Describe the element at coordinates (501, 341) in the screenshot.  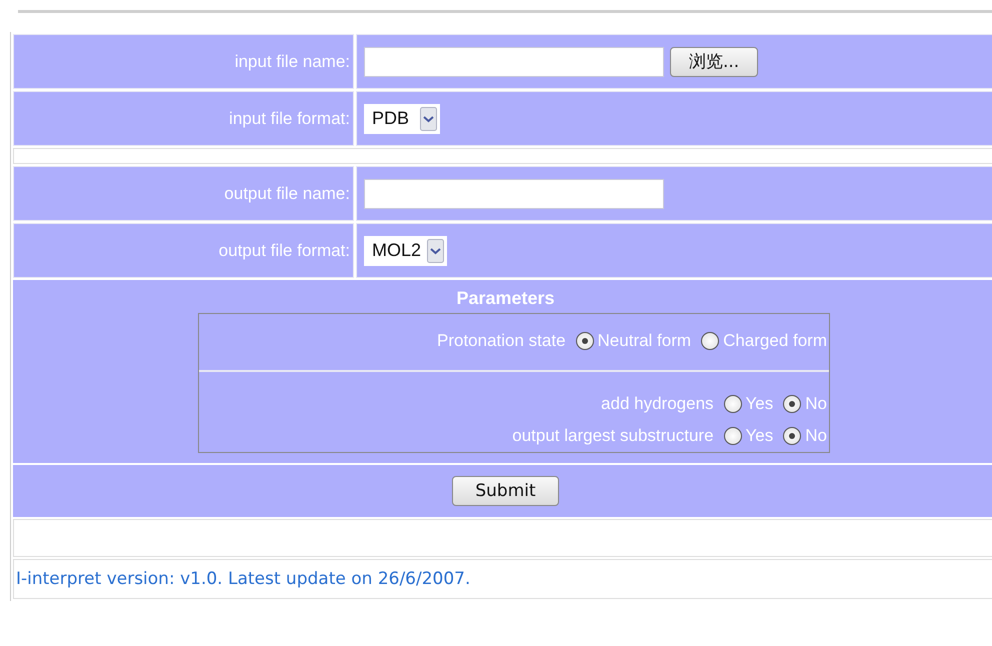
I see `parameter-label: Protonation state` at that location.